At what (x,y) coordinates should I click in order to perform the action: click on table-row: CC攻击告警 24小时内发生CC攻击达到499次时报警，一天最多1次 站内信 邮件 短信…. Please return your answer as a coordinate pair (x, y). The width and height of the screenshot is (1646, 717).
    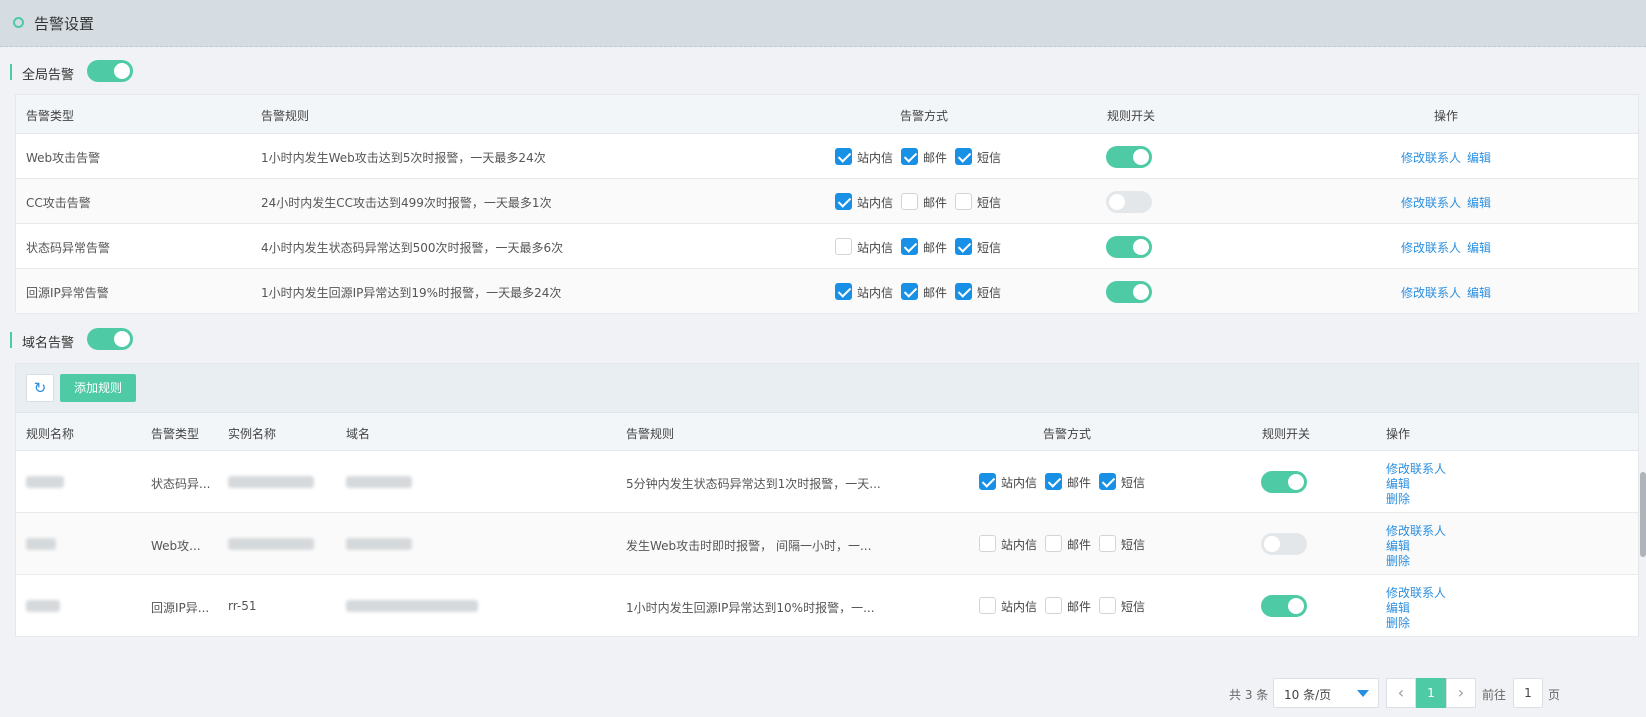
    Looking at the image, I should click on (827, 201).